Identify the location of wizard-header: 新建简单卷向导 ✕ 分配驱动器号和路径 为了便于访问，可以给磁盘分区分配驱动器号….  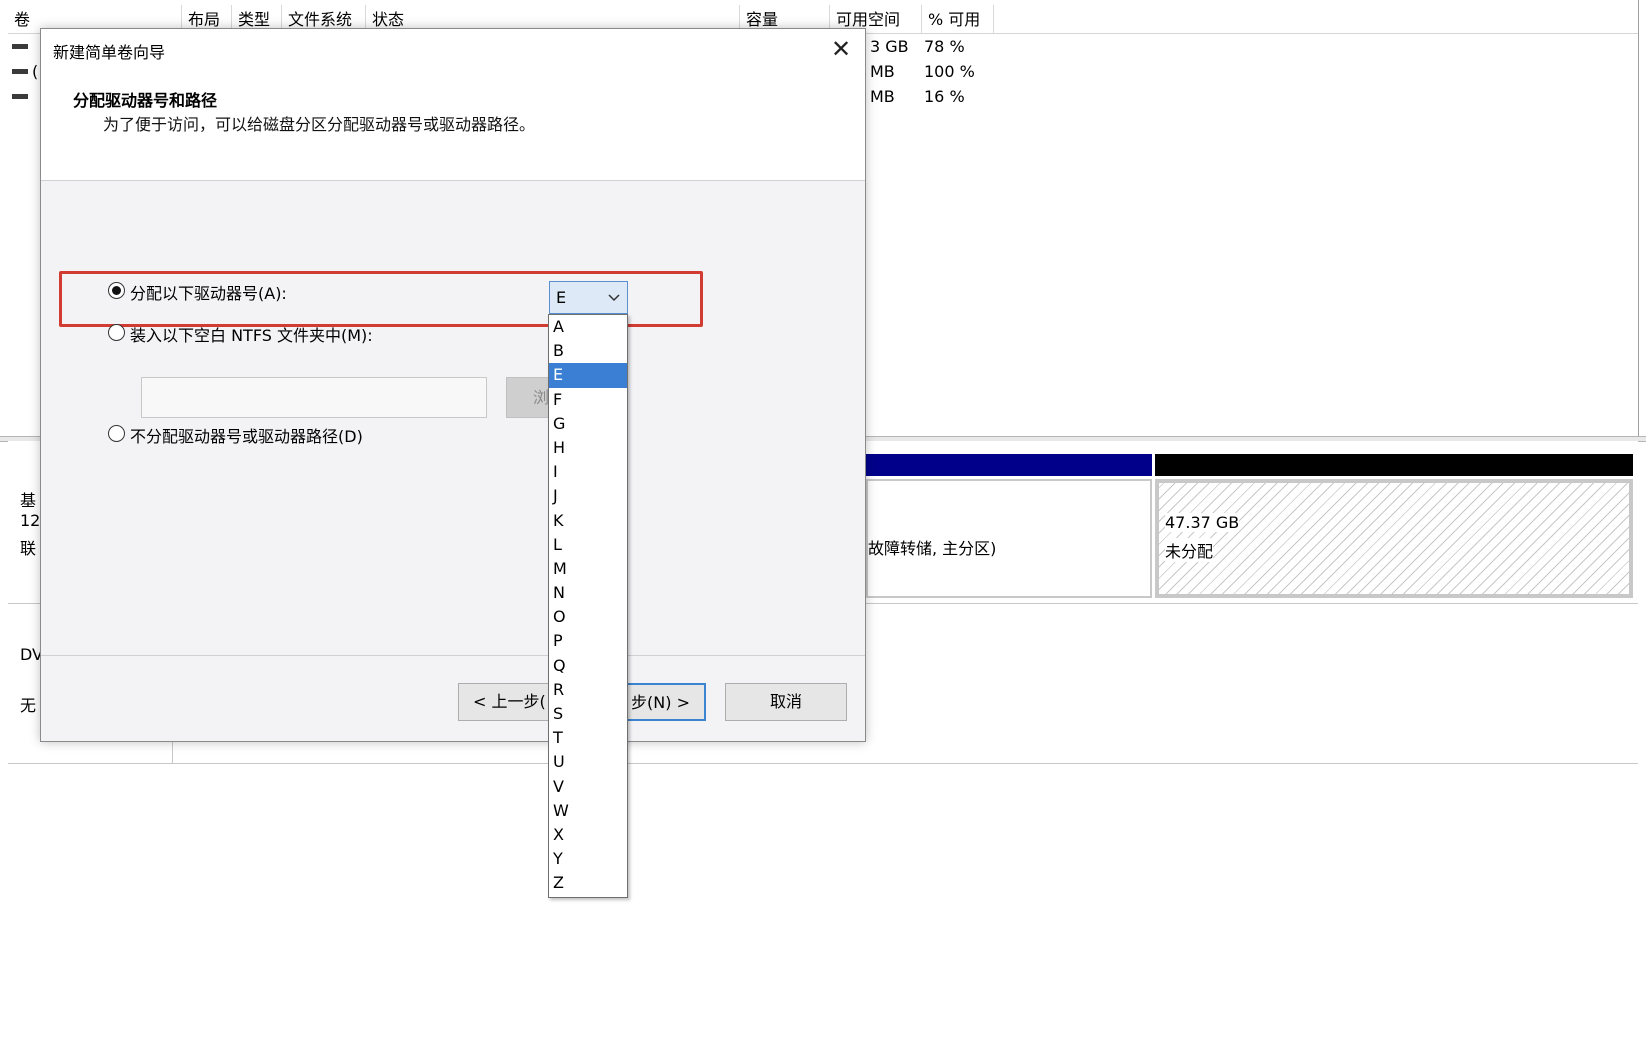
(453, 105).